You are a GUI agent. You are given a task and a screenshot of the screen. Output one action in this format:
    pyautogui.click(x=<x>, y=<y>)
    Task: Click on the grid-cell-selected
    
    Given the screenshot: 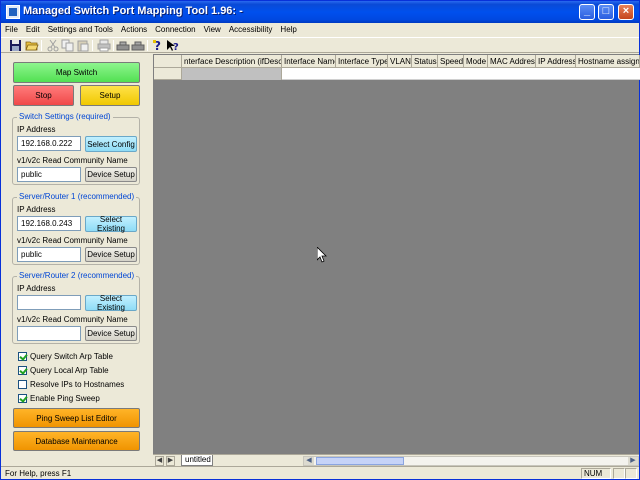 What is the action you would take?
    pyautogui.click(x=232, y=74)
    